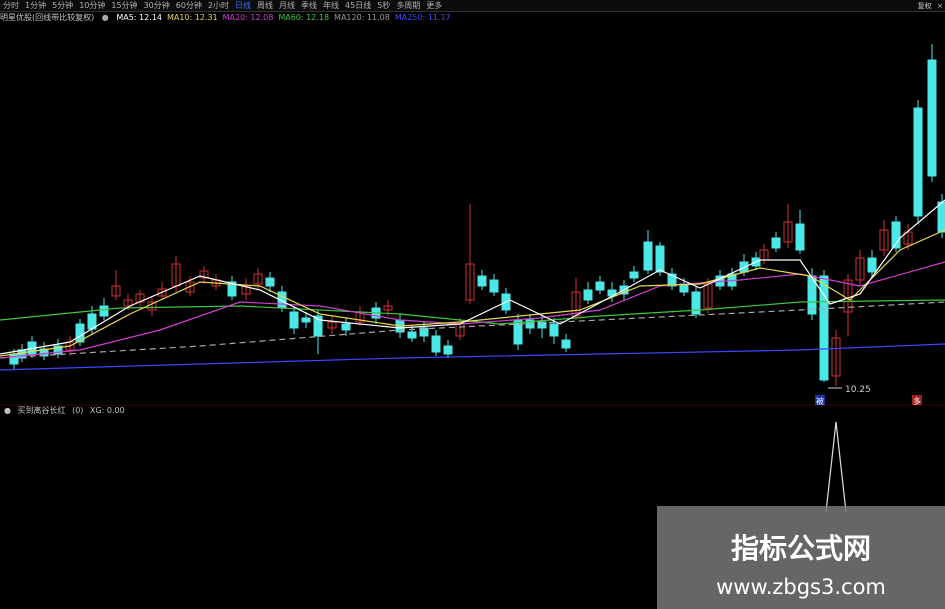  What do you see at coordinates (304, 17) in the screenshot?
I see `ma-value-3: MA60: 12.18` at bounding box center [304, 17].